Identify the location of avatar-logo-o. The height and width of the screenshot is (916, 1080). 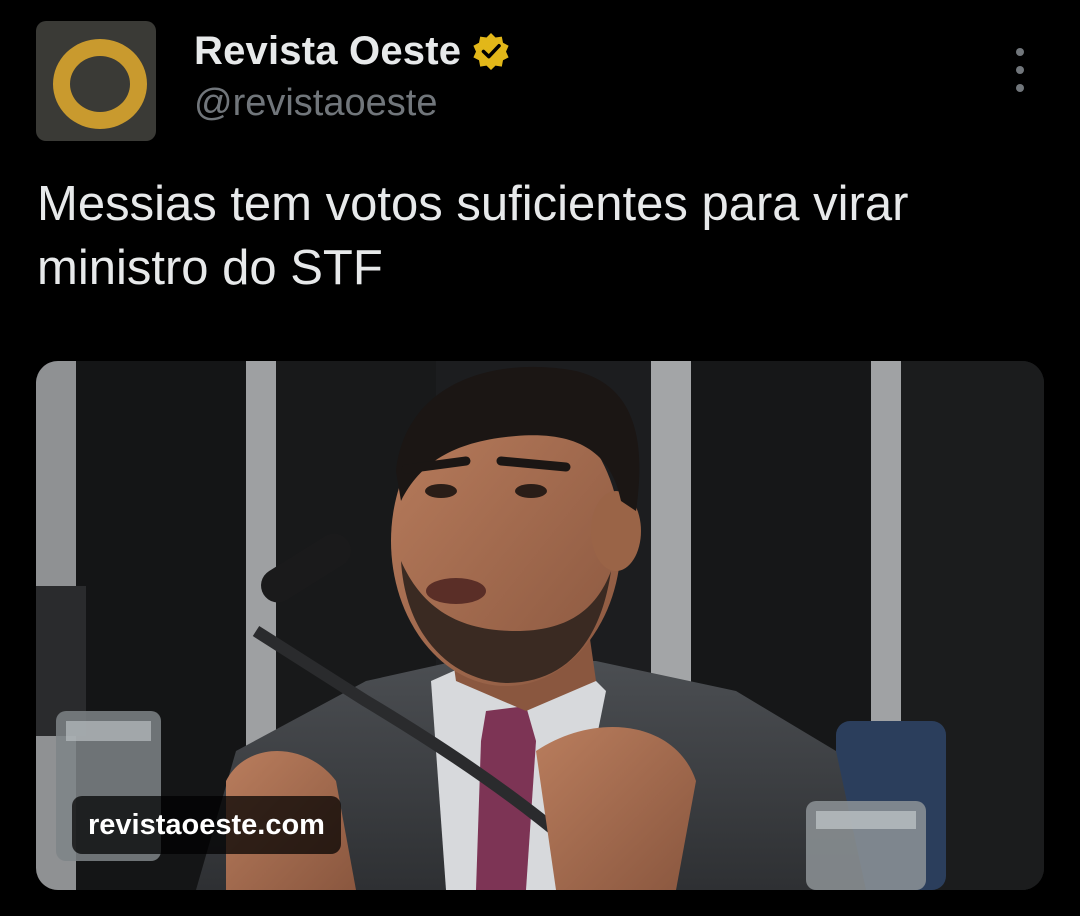
(100, 84).